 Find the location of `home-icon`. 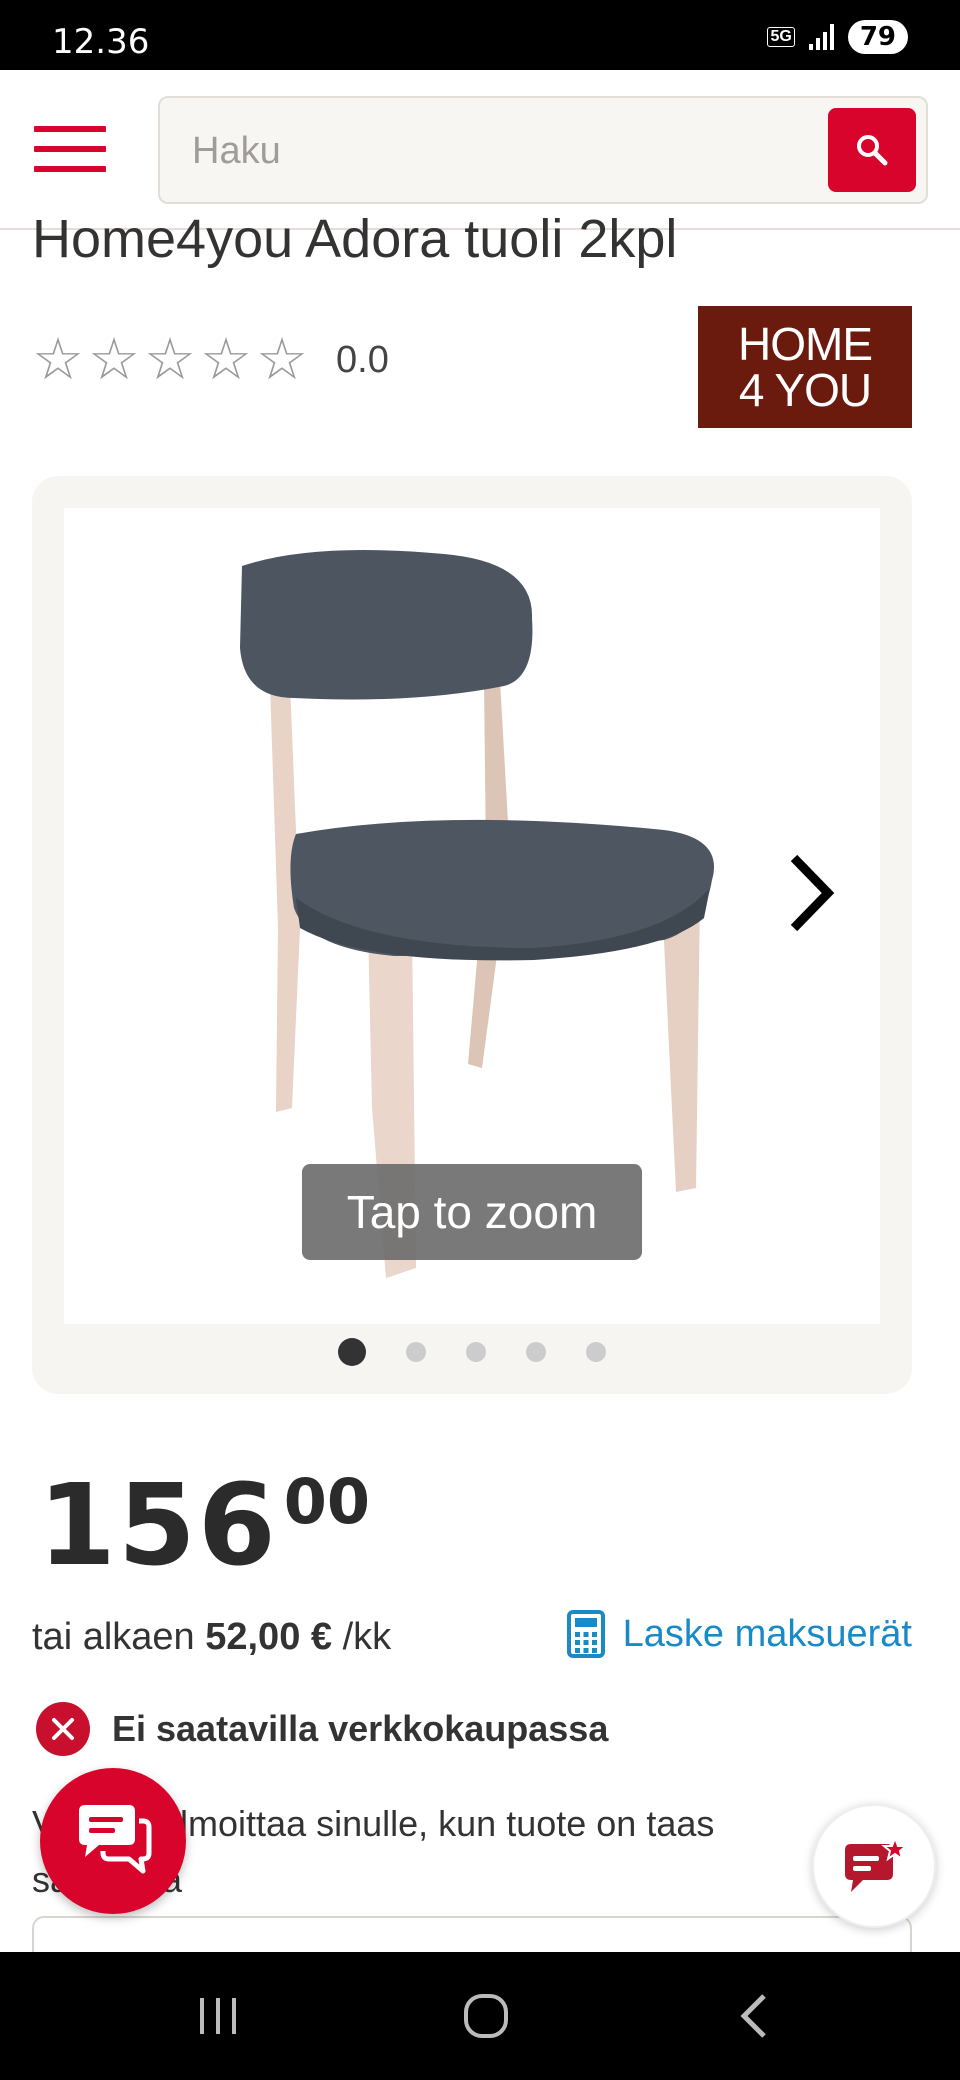

home-icon is located at coordinates (486, 2016).